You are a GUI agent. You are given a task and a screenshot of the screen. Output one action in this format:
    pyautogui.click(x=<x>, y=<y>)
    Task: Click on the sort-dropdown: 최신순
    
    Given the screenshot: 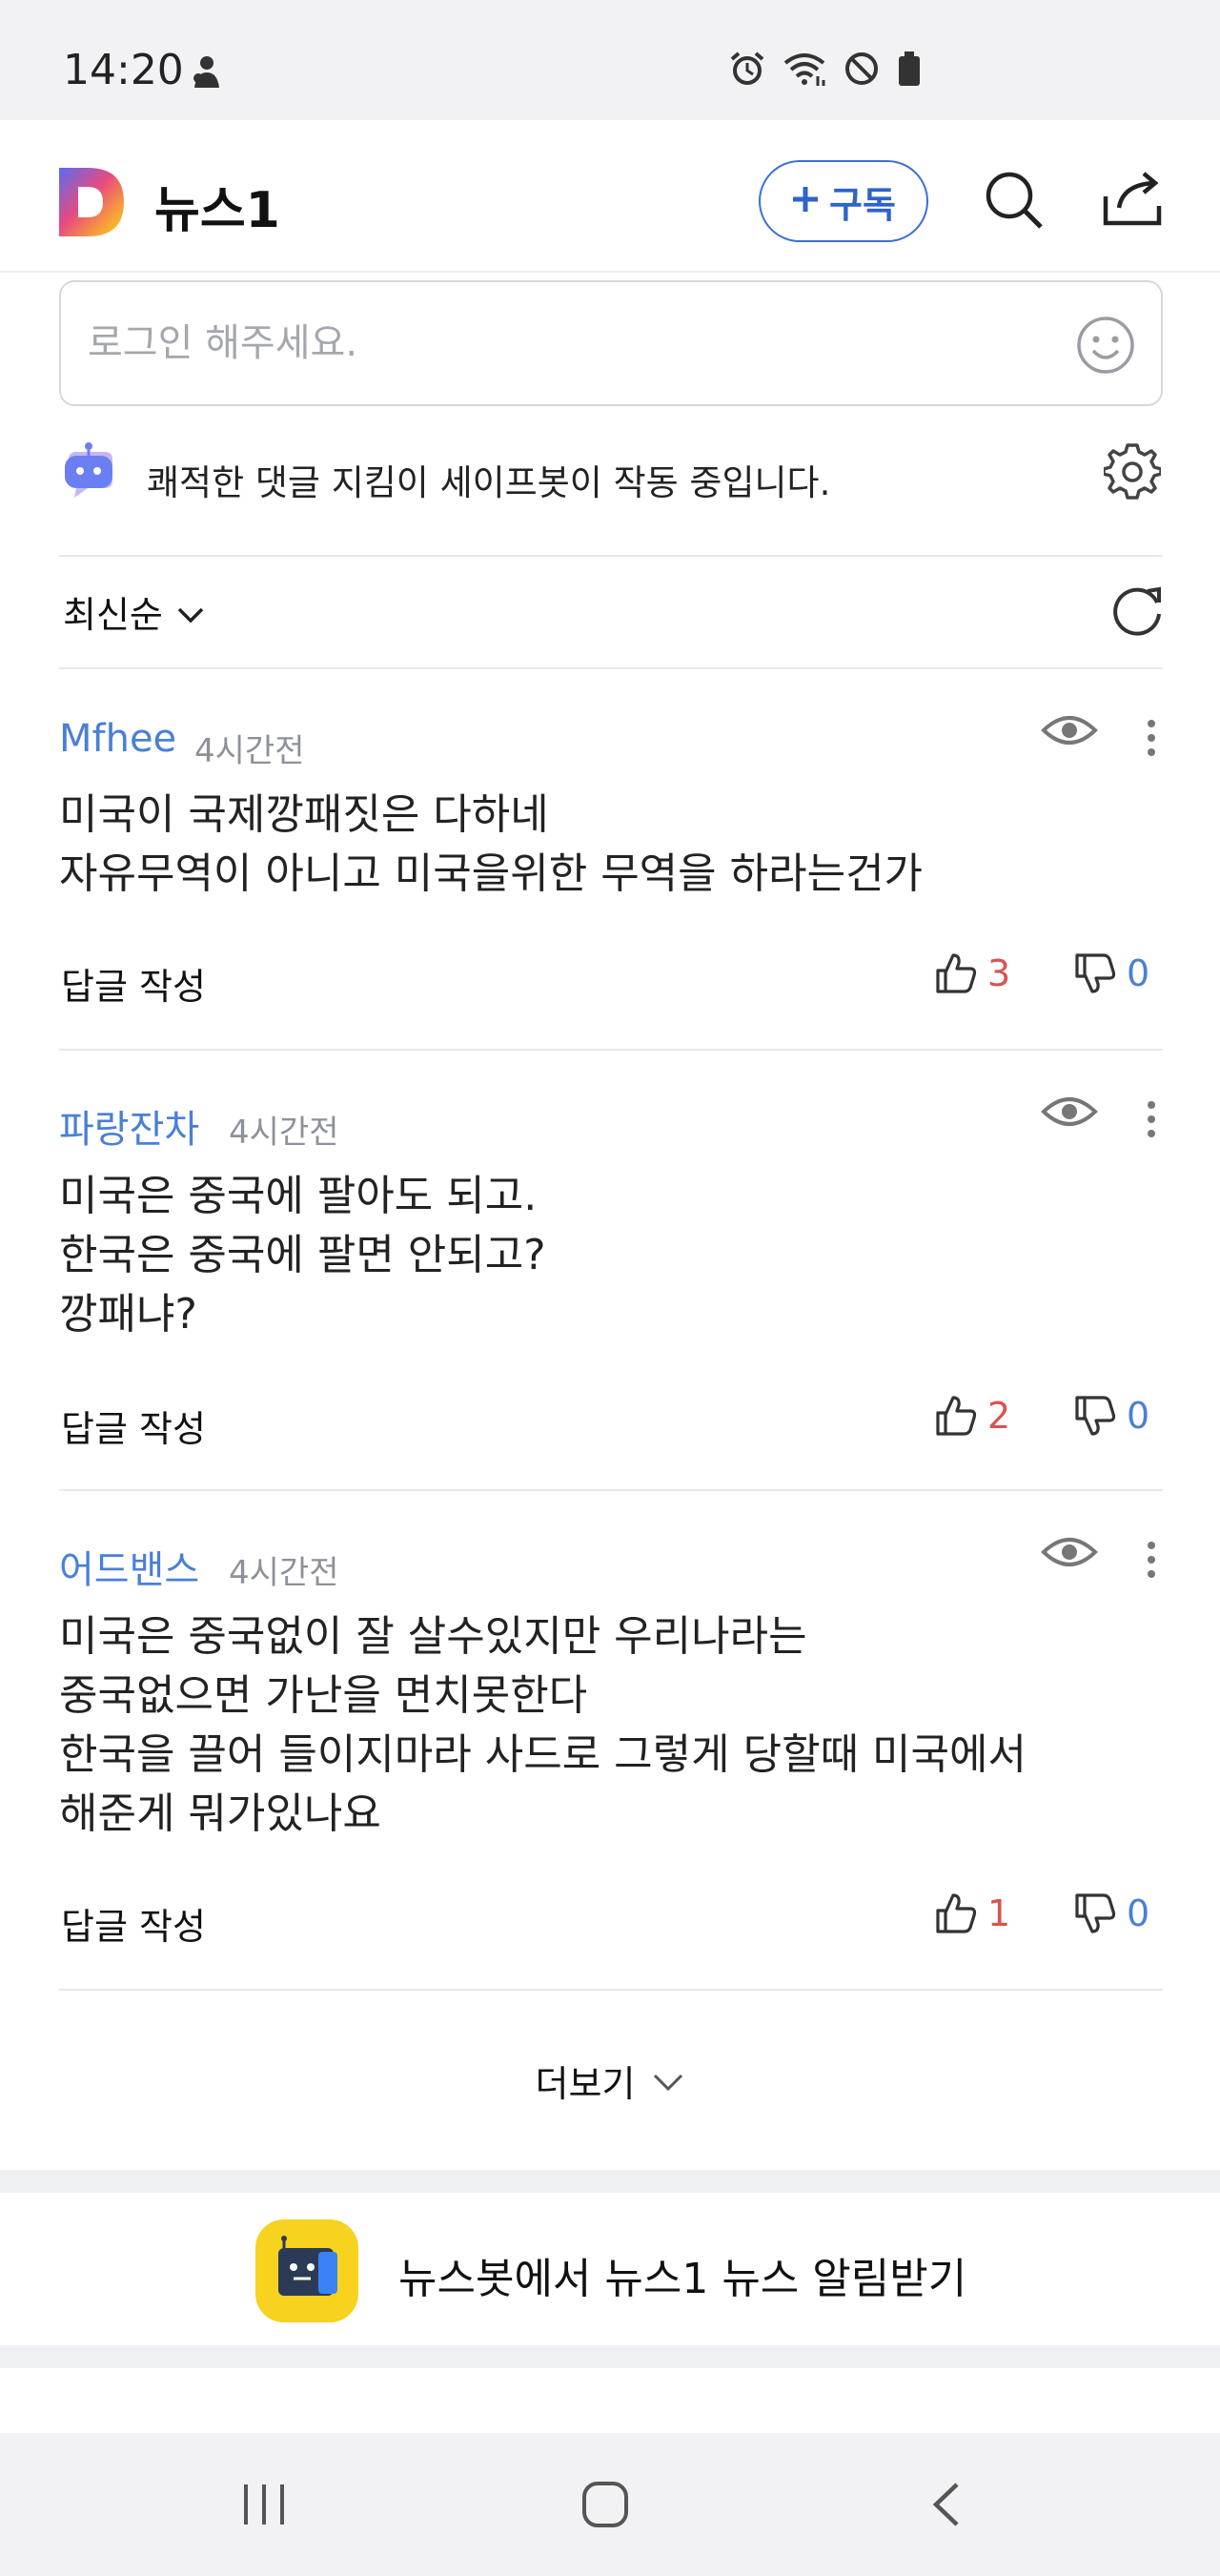 What is the action you would take?
    pyautogui.click(x=134, y=611)
    